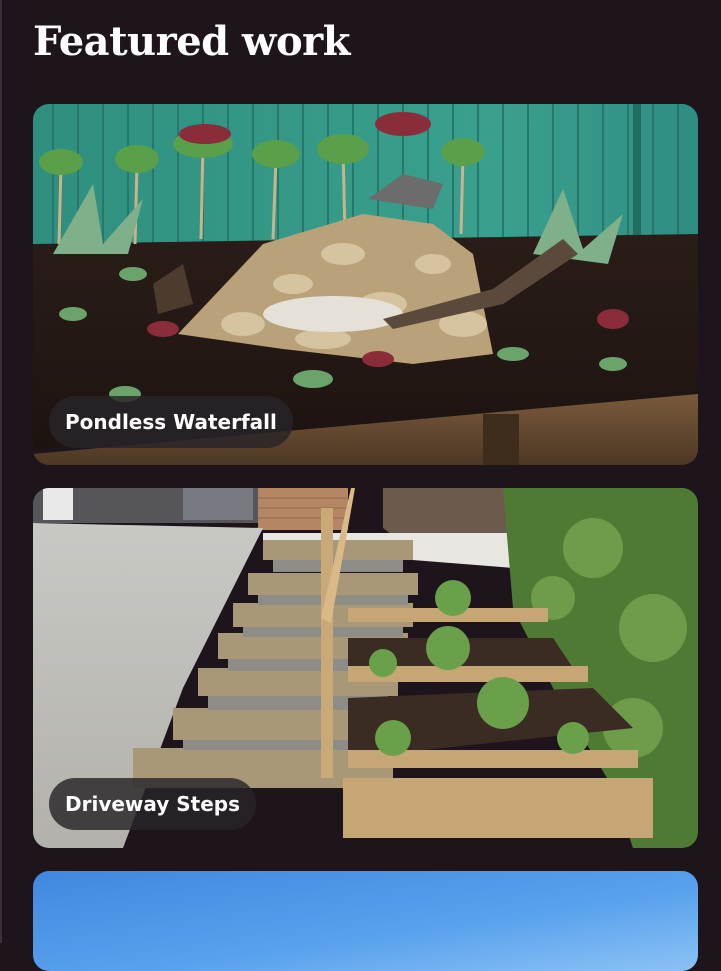  I want to click on project-card-third, so click(365, 921).